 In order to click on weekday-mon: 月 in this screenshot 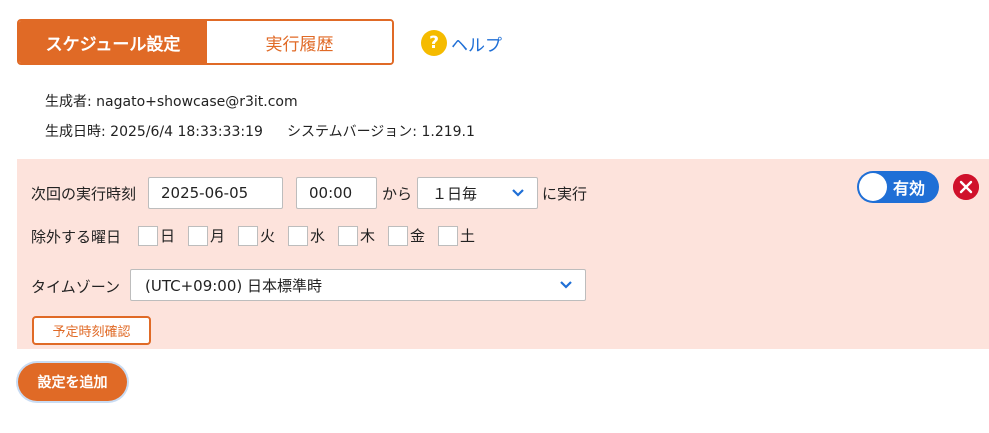, I will do `click(206, 235)`.